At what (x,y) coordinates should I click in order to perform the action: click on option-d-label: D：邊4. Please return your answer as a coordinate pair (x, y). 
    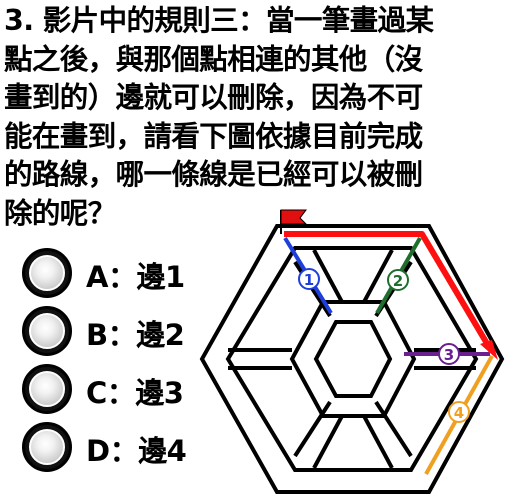
    Looking at the image, I should click on (136, 451).